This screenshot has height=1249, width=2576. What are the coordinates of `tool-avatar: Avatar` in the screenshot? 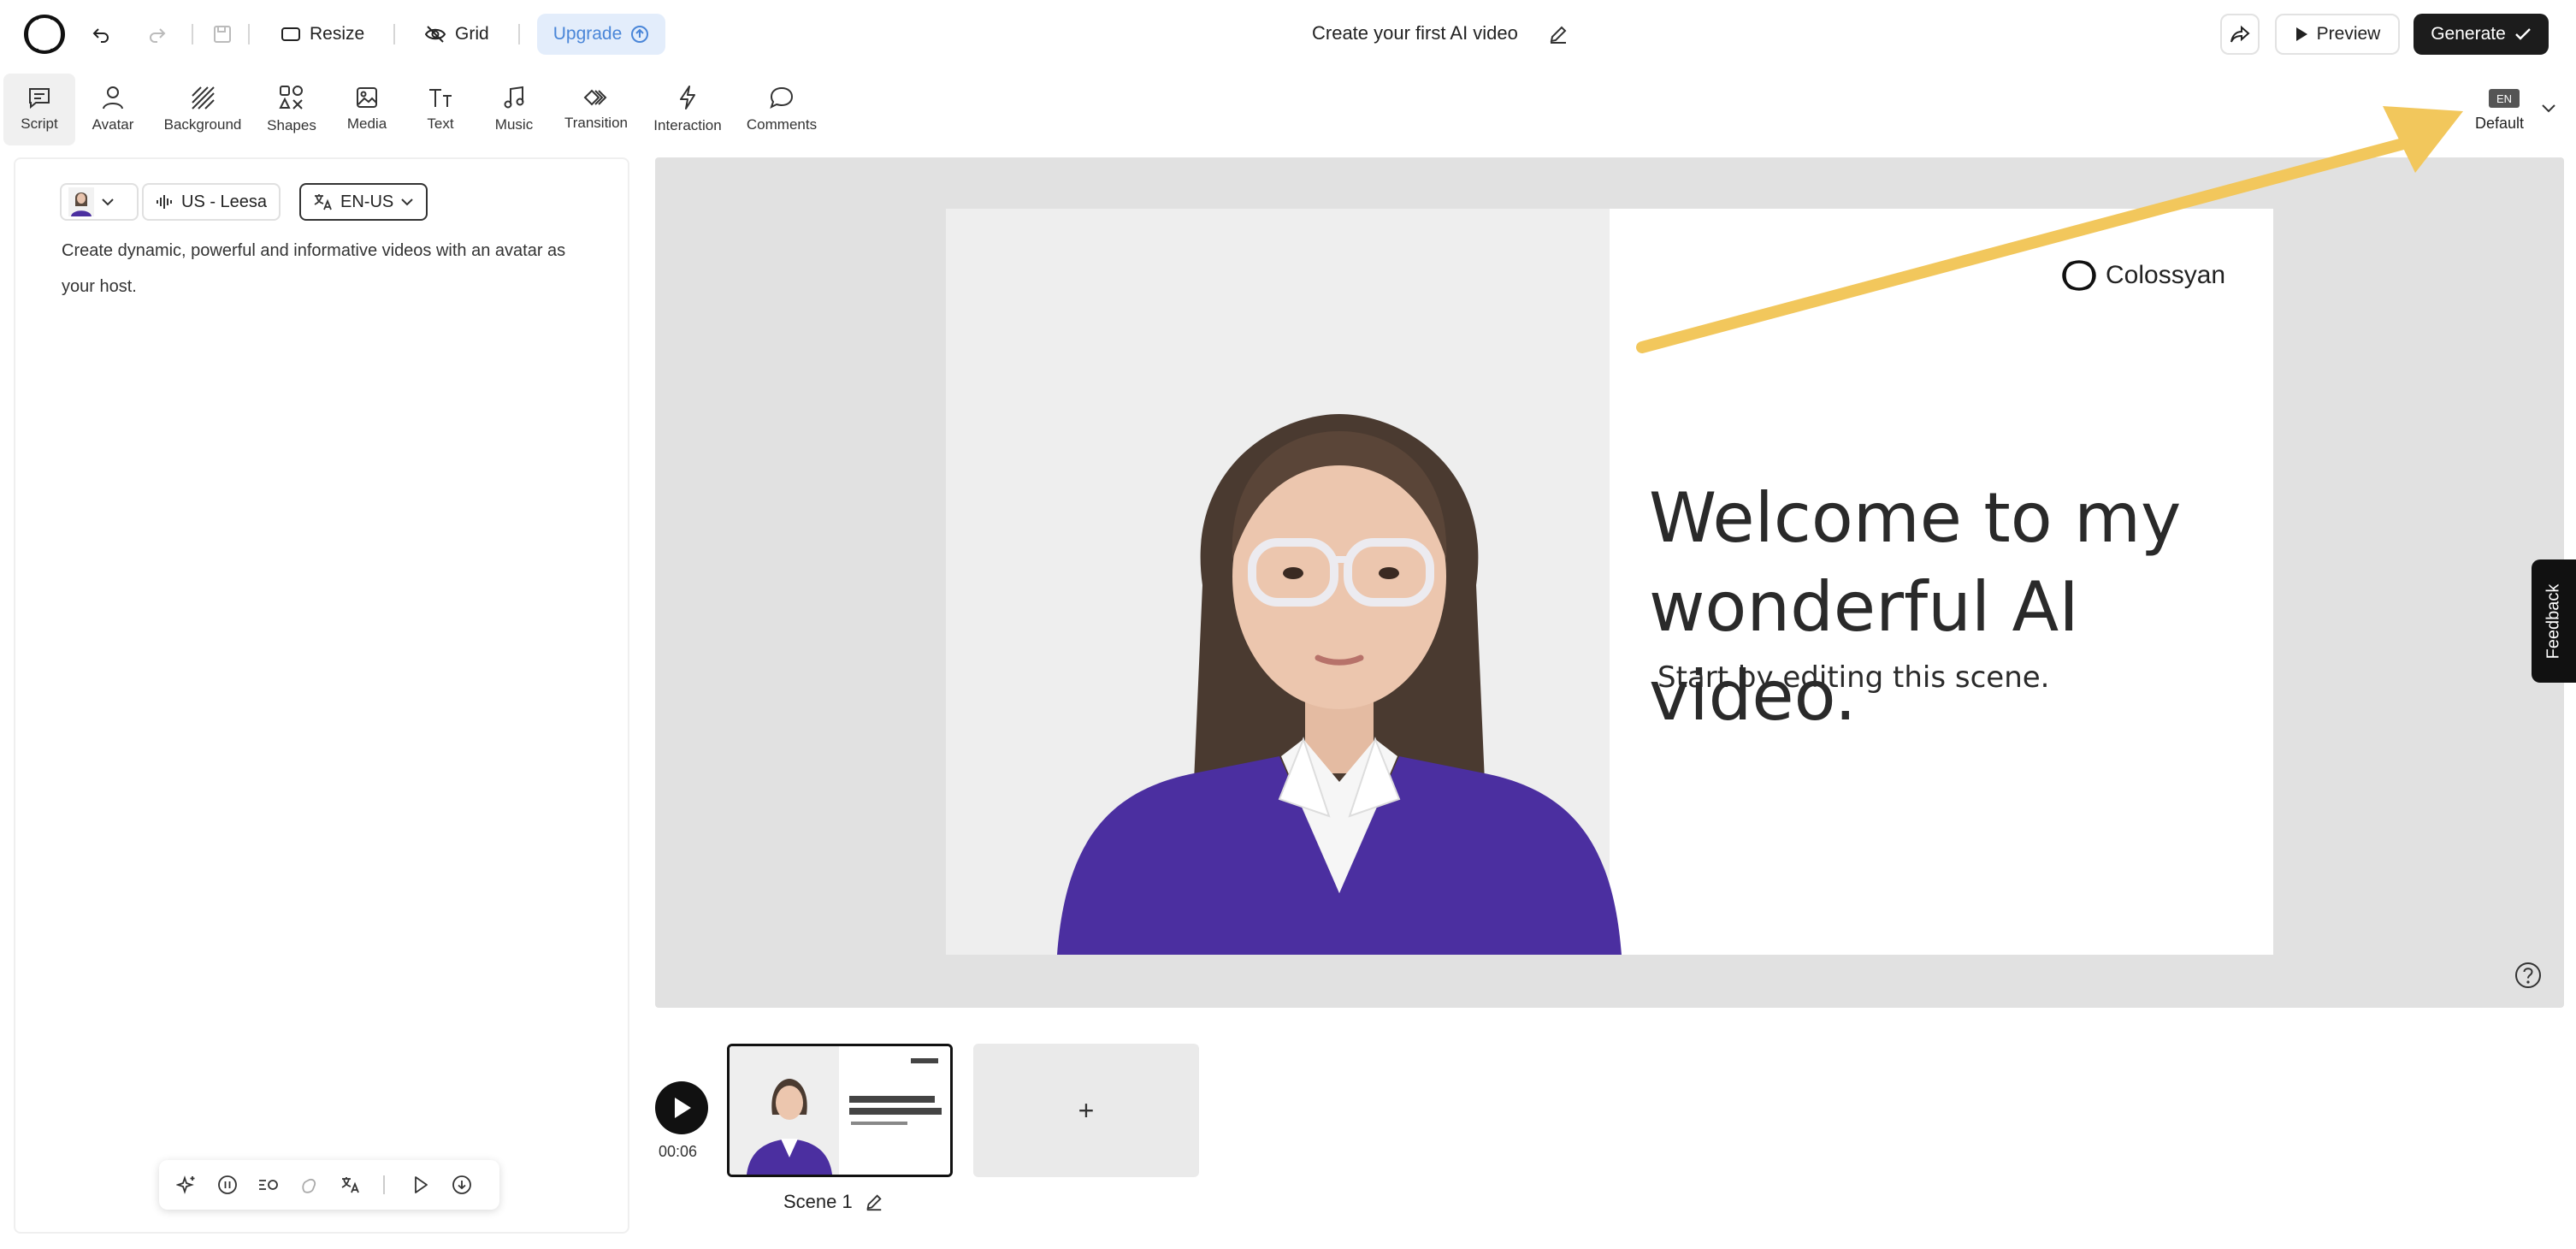 It's located at (113, 109).